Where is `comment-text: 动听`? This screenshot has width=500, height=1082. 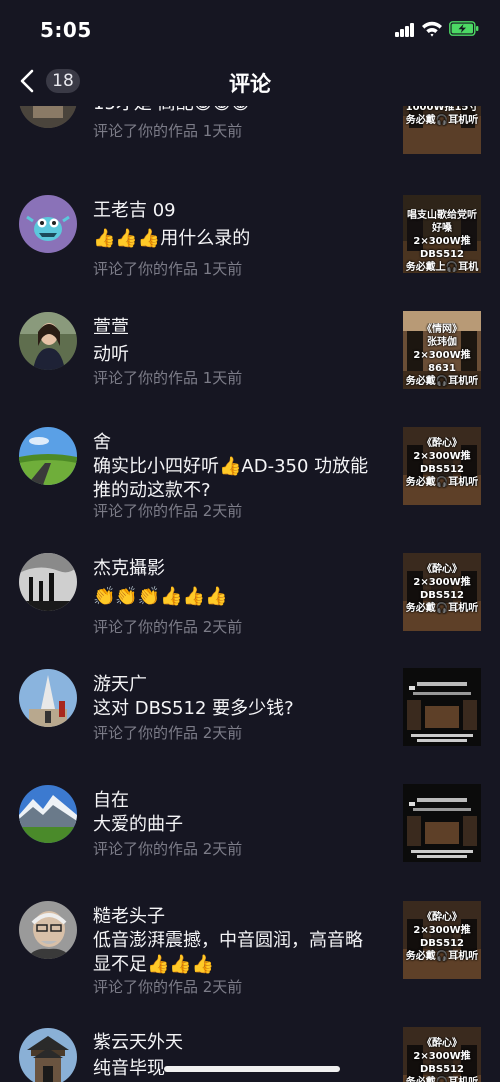
comment-text: 动听 is located at coordinates (111, 354).